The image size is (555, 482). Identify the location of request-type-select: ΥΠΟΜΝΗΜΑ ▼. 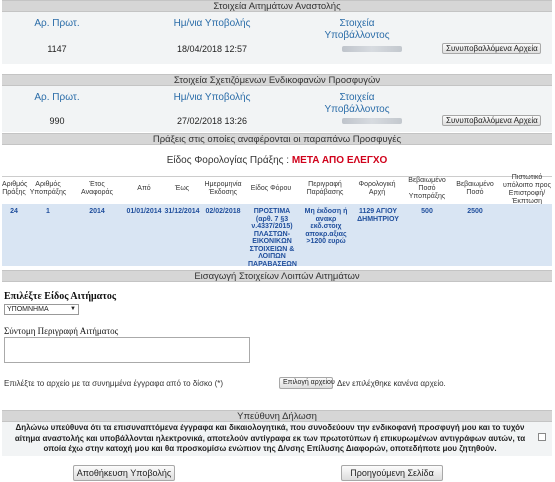
(41, 309).